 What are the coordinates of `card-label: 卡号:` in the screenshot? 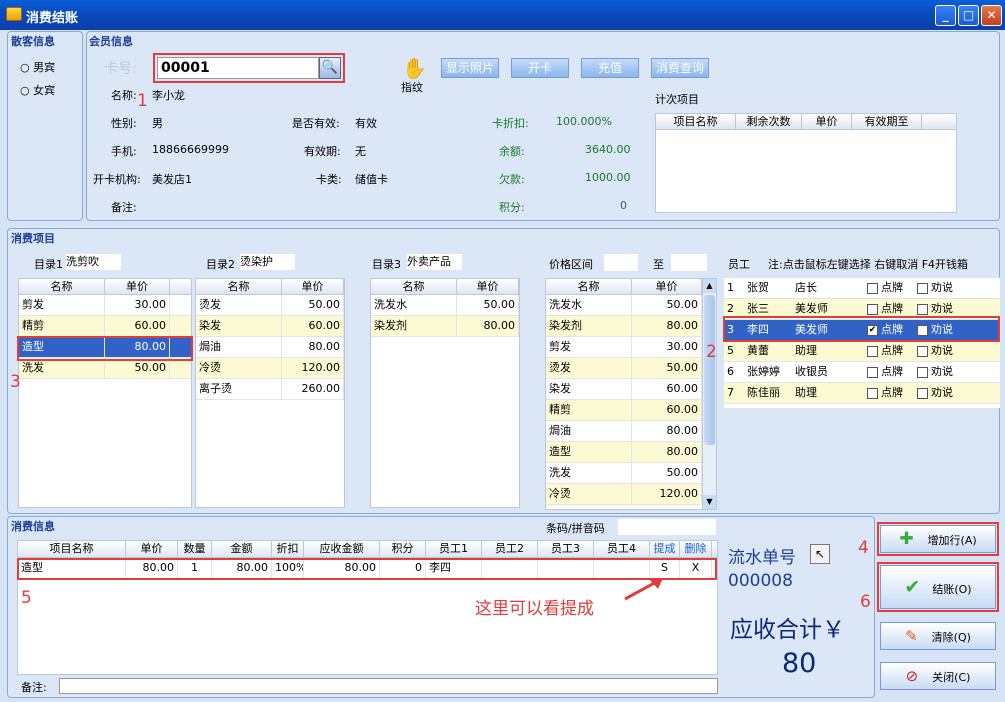 It's located at (120, 69).